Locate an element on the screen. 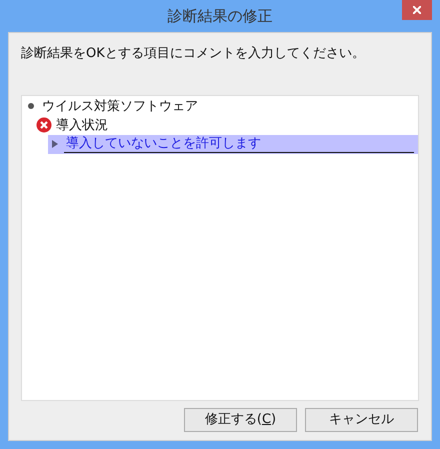  triangle-icon is located at coordinates (55, 144).